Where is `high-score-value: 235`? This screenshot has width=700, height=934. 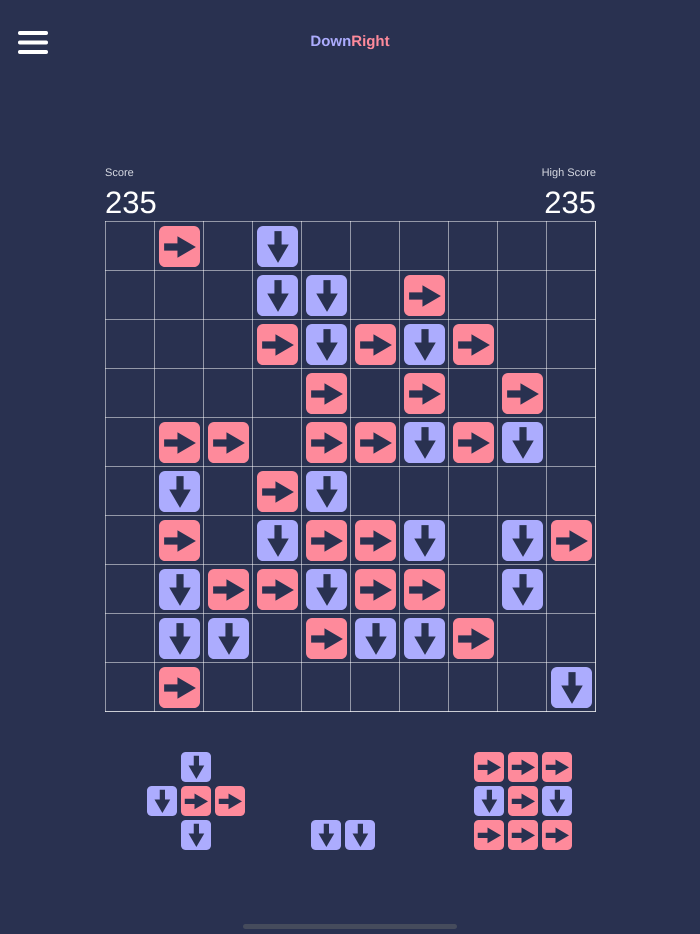 high-score-value: 235 is located at coordinates (570, 203).